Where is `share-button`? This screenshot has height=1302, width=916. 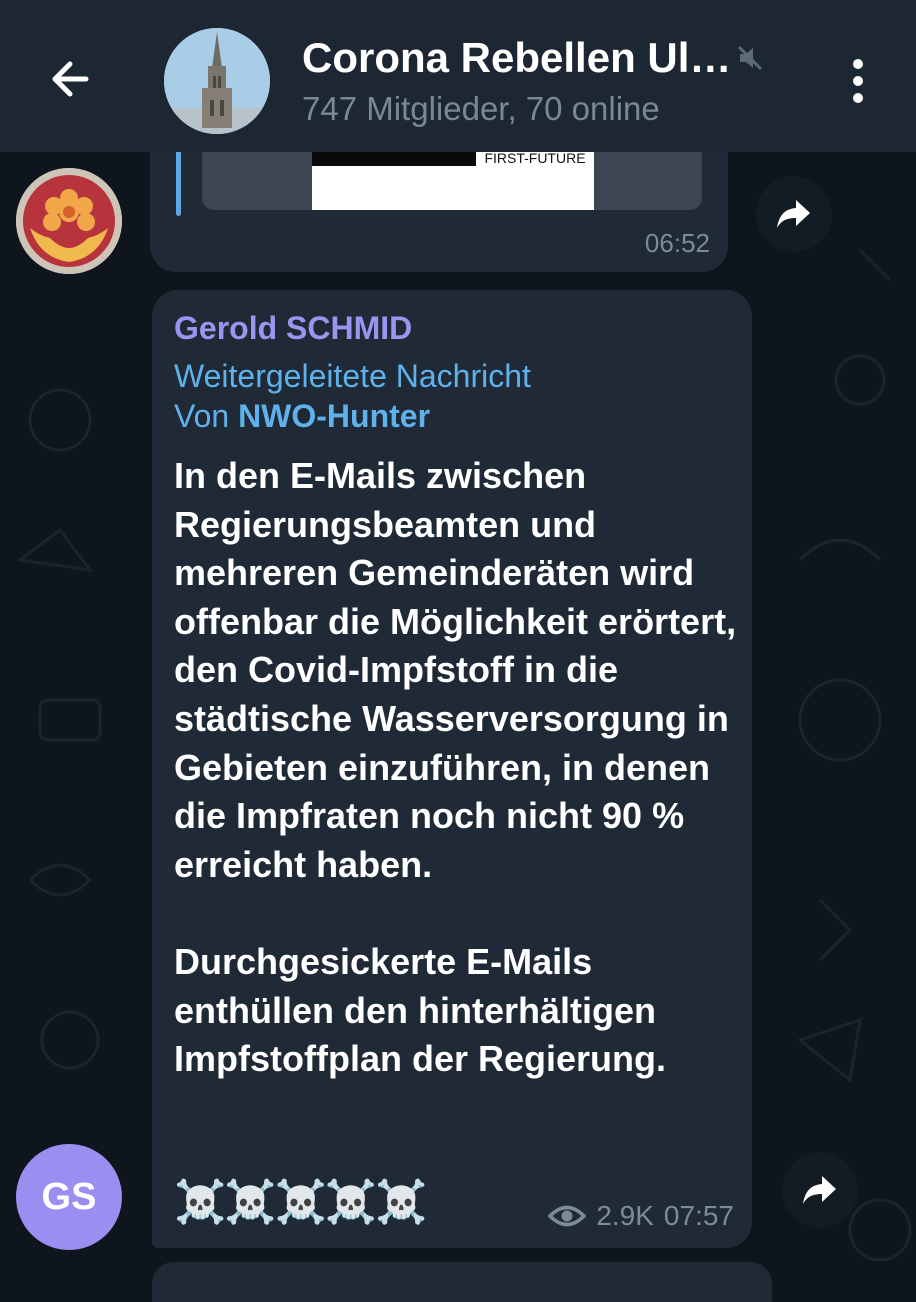 share-button is located at coordinates (820, 1190).